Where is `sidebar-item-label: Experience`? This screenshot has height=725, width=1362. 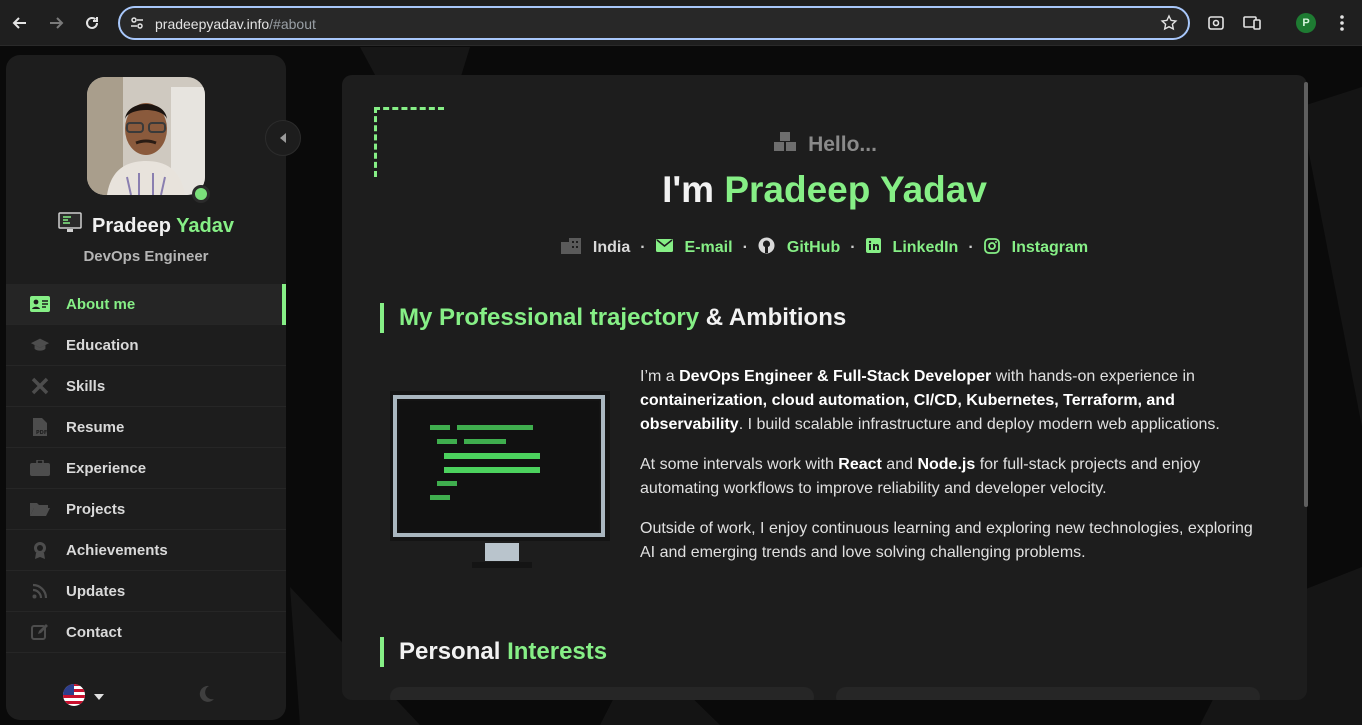
sidebar-item-label: Experience is located at coordinates (106, 468).